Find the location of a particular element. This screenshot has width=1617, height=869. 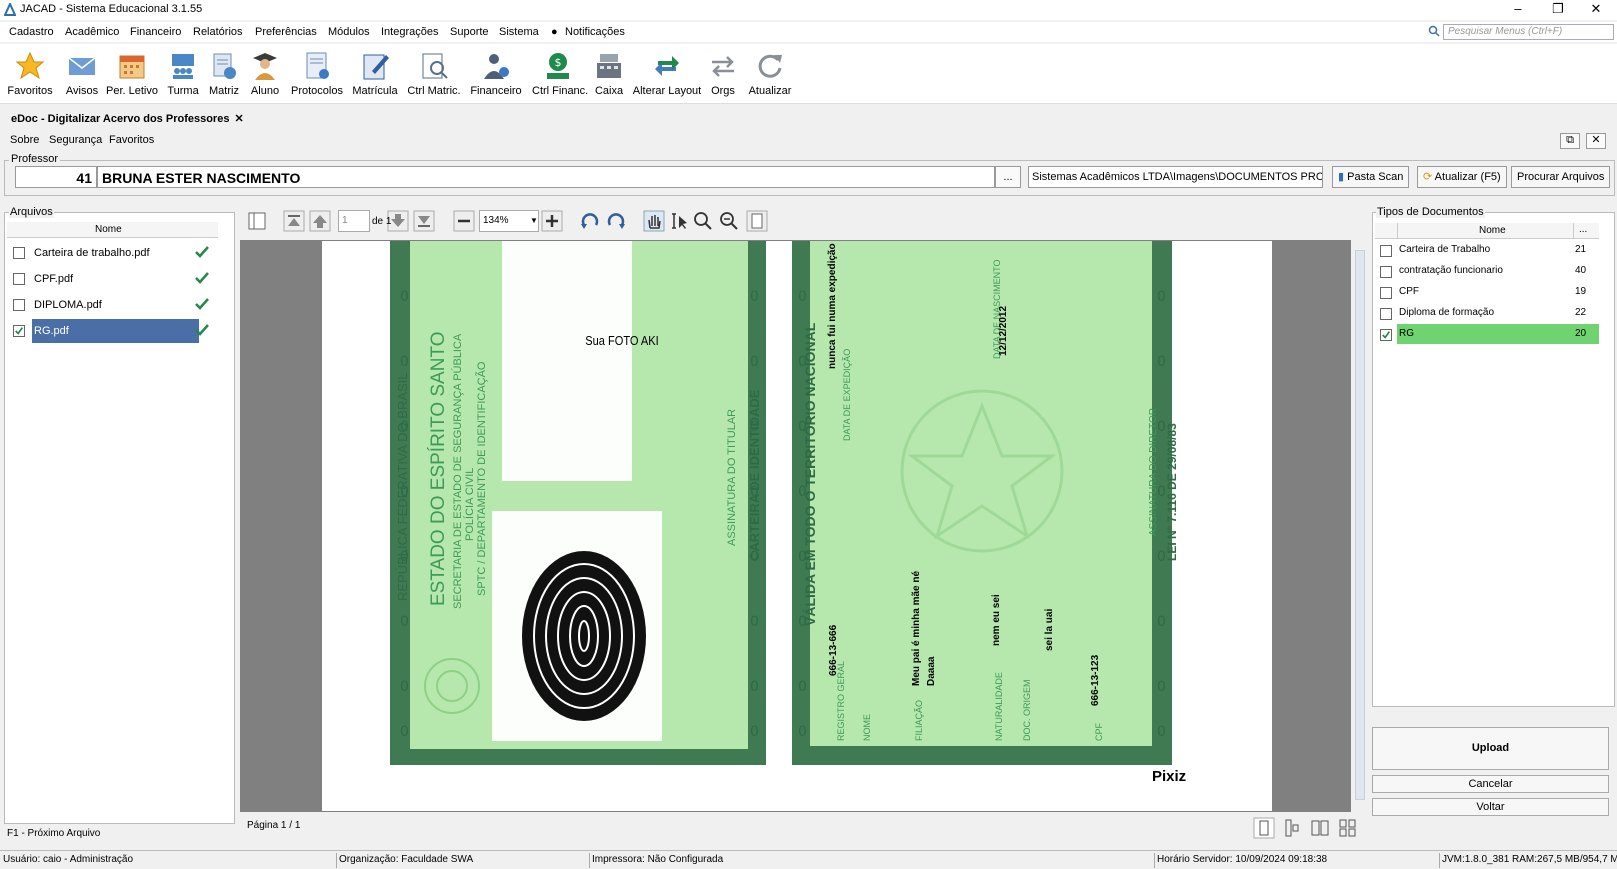

protocolos-button: Protocolos is located at coordinates (317, 73).